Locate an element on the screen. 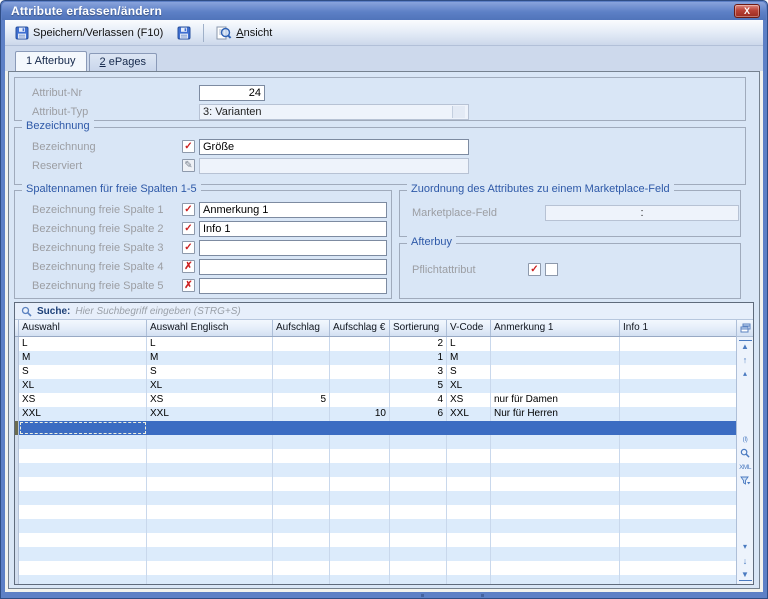 The width and height of the screenshot is (768, 599). save-button is located at coordinates (184, 33).